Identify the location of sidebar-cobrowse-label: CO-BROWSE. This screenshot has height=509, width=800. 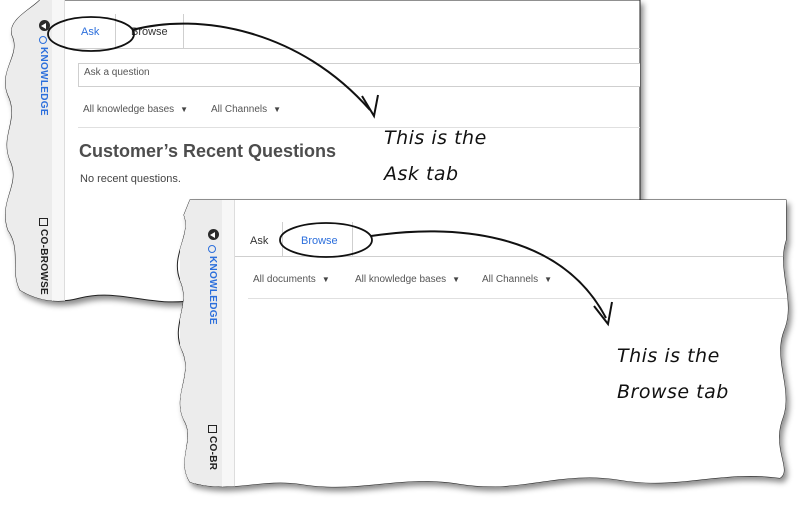
(43, 262).